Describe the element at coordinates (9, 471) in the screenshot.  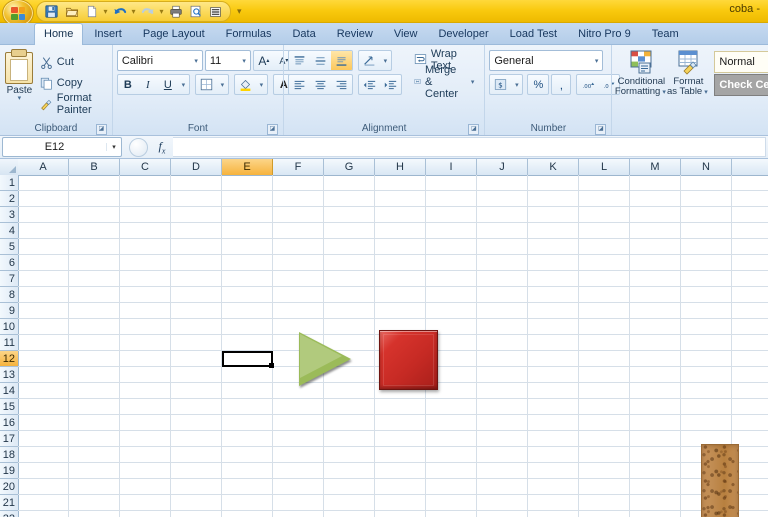
I see `row-header-19: 19` at that location.